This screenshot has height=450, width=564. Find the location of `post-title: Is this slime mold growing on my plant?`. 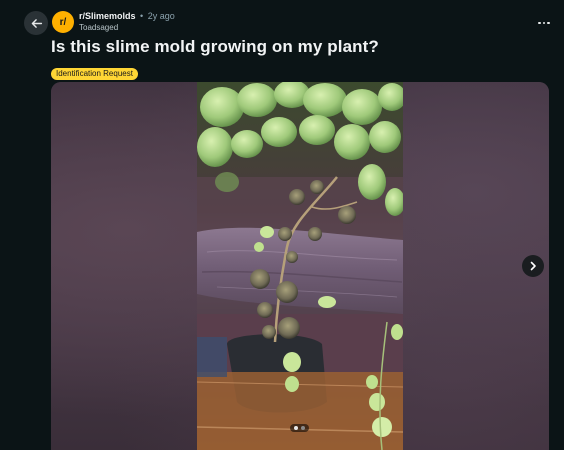

post-title: Is this slime mold growing on my plant? is located at coordinates (215, 46).